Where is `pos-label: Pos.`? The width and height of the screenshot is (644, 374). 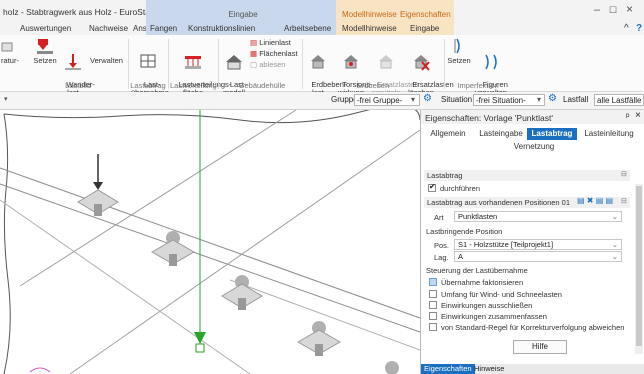 pos-label: Pos. is located at coordinates (442, 245).